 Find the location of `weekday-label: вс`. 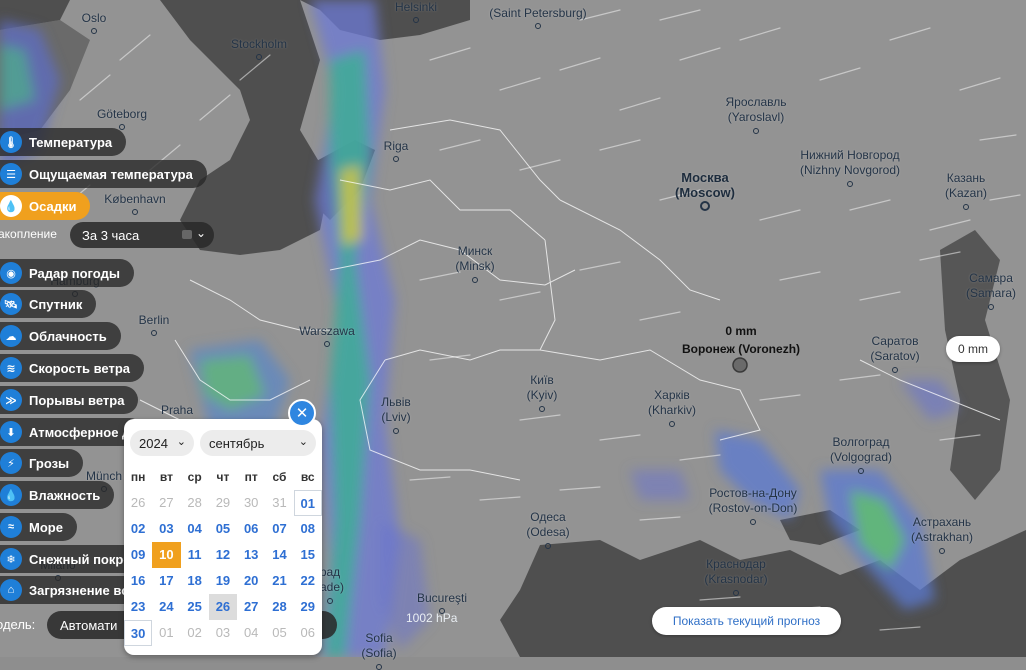

weekday-label: вс is located at coordinates (307, 477).